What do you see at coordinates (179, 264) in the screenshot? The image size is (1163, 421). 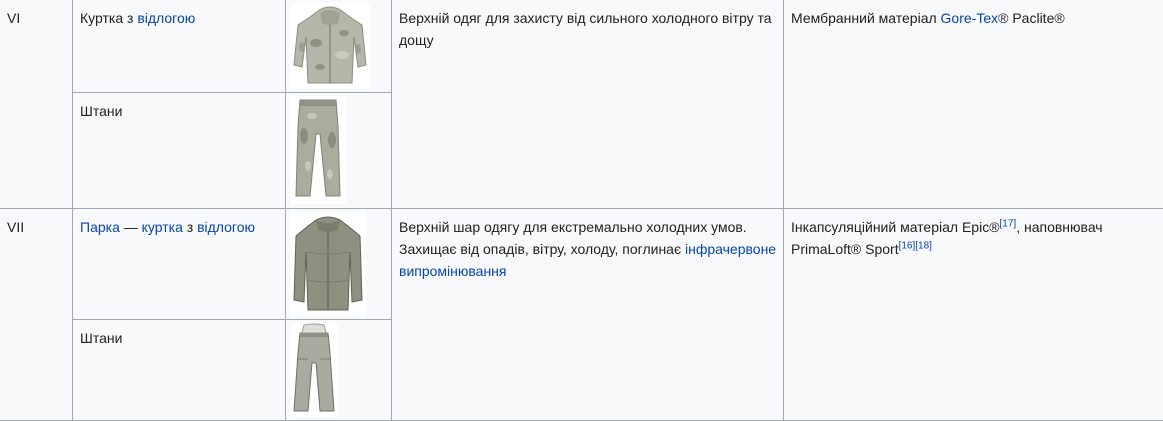 I see `item-cell: Парка — куртка з відлогою` at bounding box center [179, 264].